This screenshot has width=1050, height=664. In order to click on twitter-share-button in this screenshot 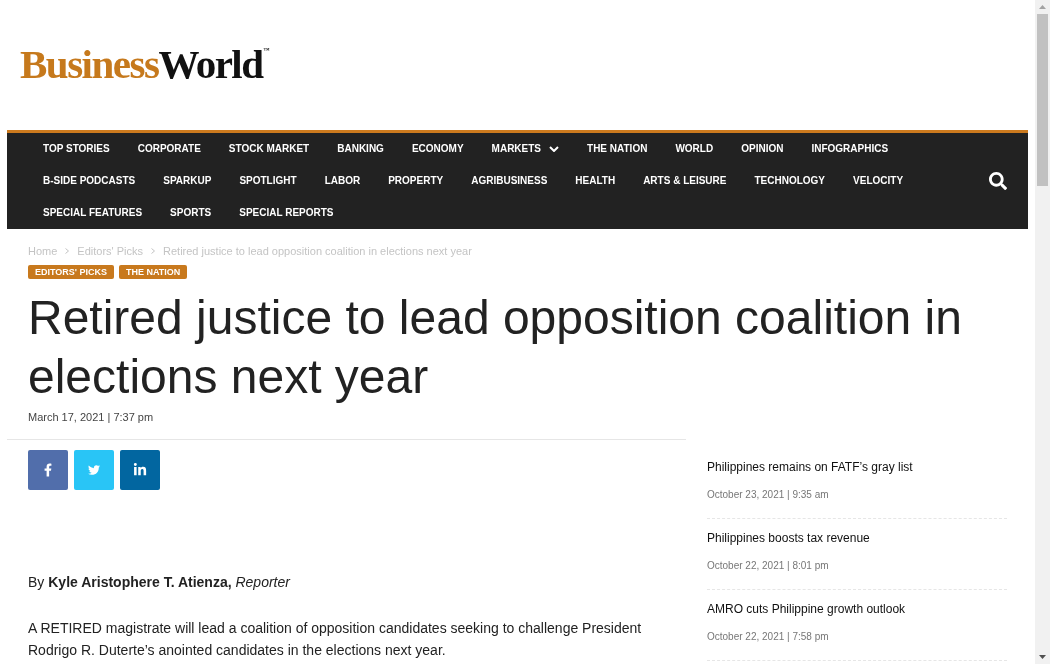, I will do `click(94, 470)`.